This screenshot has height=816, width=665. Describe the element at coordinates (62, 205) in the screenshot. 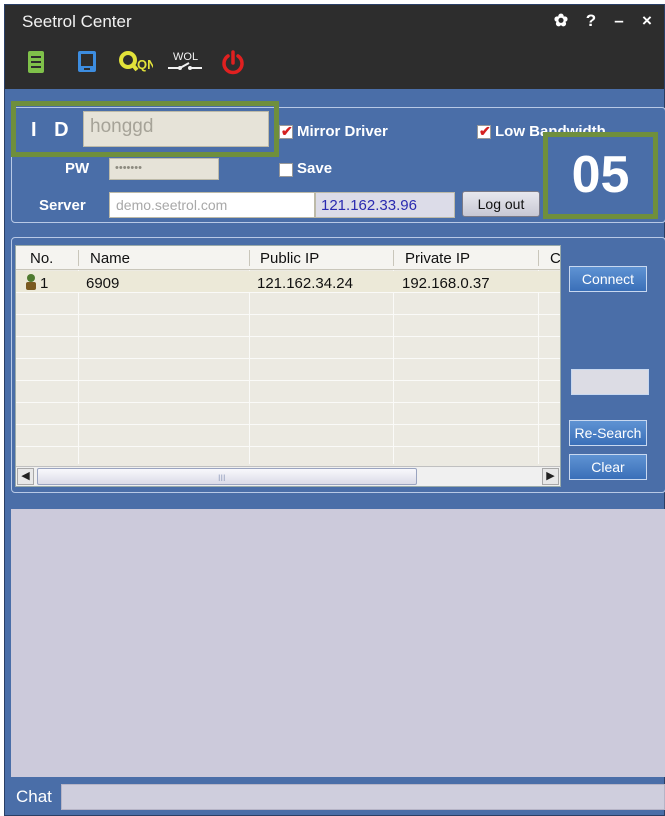

I see `server-label: Server` at that location.